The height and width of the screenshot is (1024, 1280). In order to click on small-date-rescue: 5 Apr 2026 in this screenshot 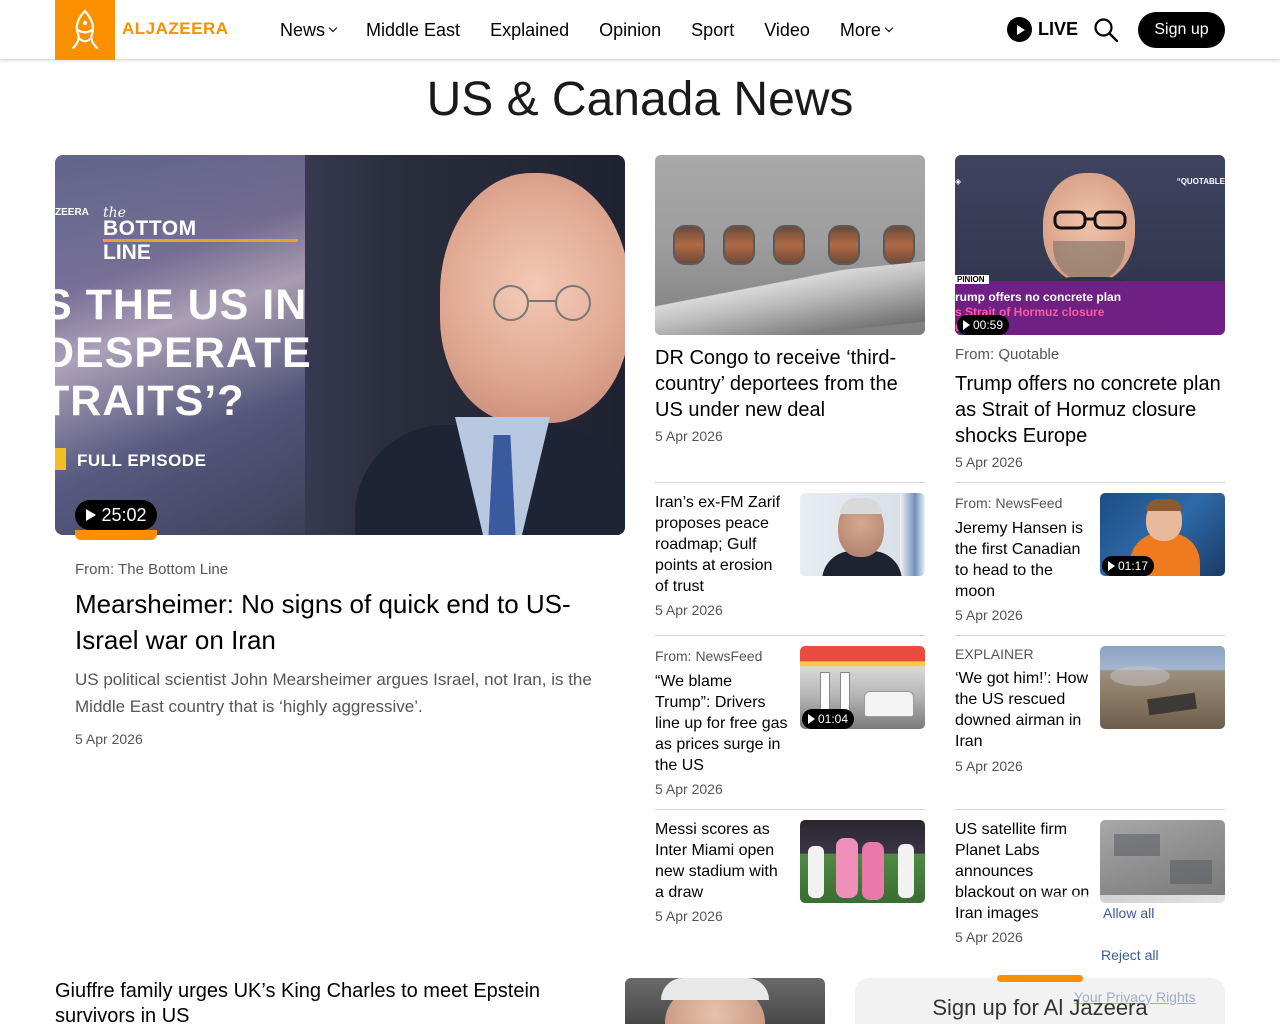, I will do `click(989, 766)`.